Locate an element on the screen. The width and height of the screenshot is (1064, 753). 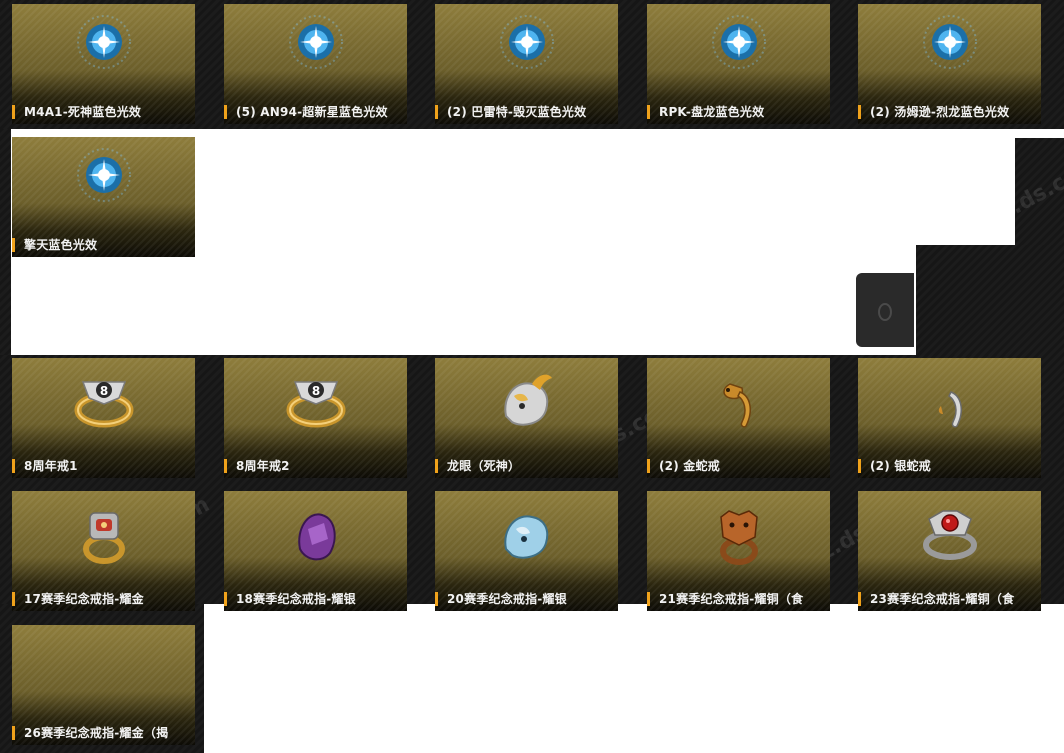
item-card-m4a1-effect: M4A1-死神蓝色光效 is located at coordinates (103, 64).